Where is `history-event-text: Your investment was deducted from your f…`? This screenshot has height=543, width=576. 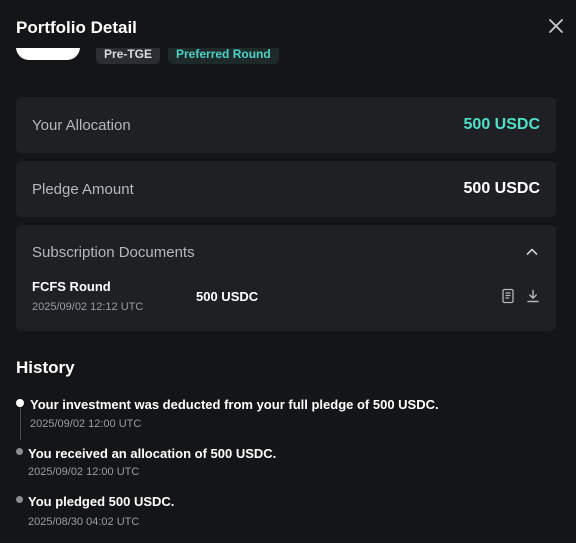
history-event-text: Your investment was deducted from your f… is located at coordinates (234, 404).